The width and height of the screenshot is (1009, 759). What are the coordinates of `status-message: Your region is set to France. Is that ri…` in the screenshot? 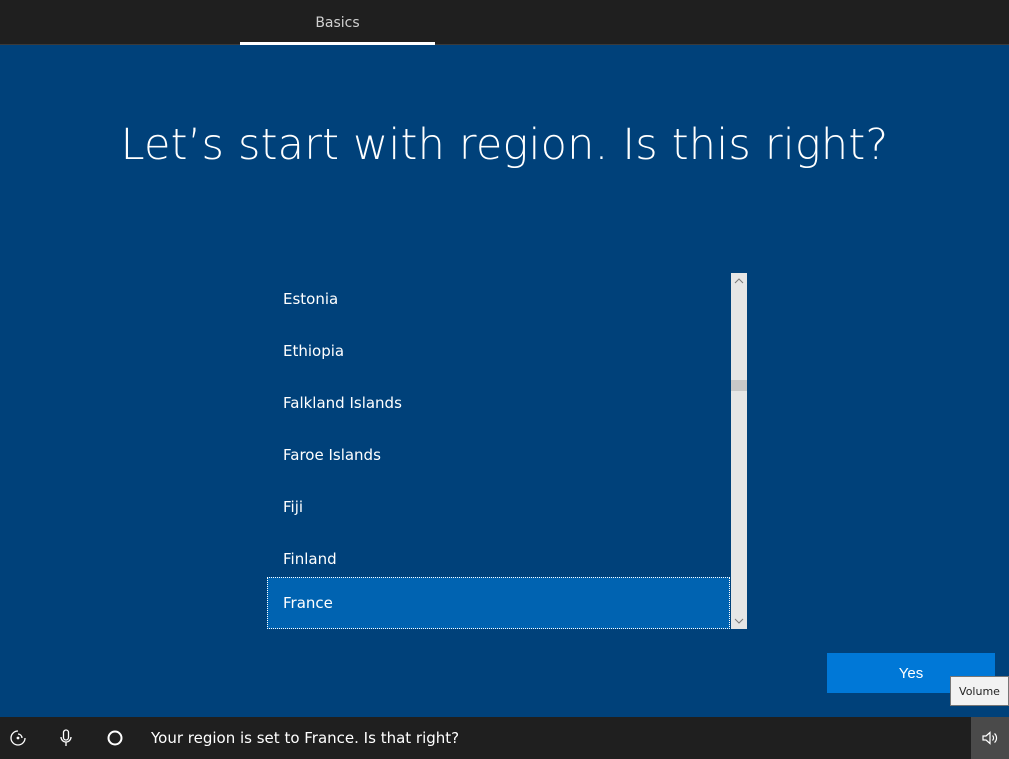 It's located at (305, 738).